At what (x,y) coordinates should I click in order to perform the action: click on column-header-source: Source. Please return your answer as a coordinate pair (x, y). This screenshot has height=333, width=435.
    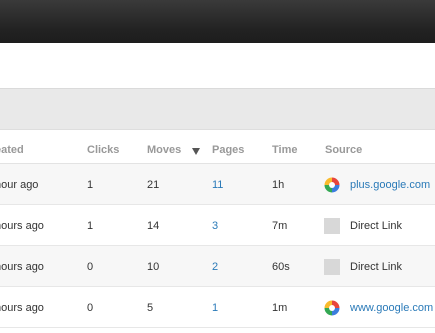
    Looking at the image, I should click on (343, 150).